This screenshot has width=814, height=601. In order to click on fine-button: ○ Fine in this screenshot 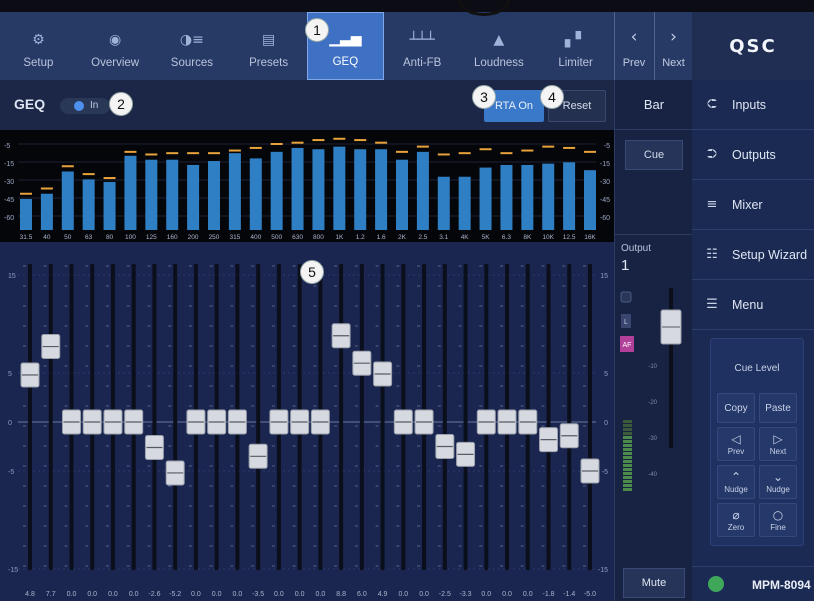, I will do `click(778, 520)`.